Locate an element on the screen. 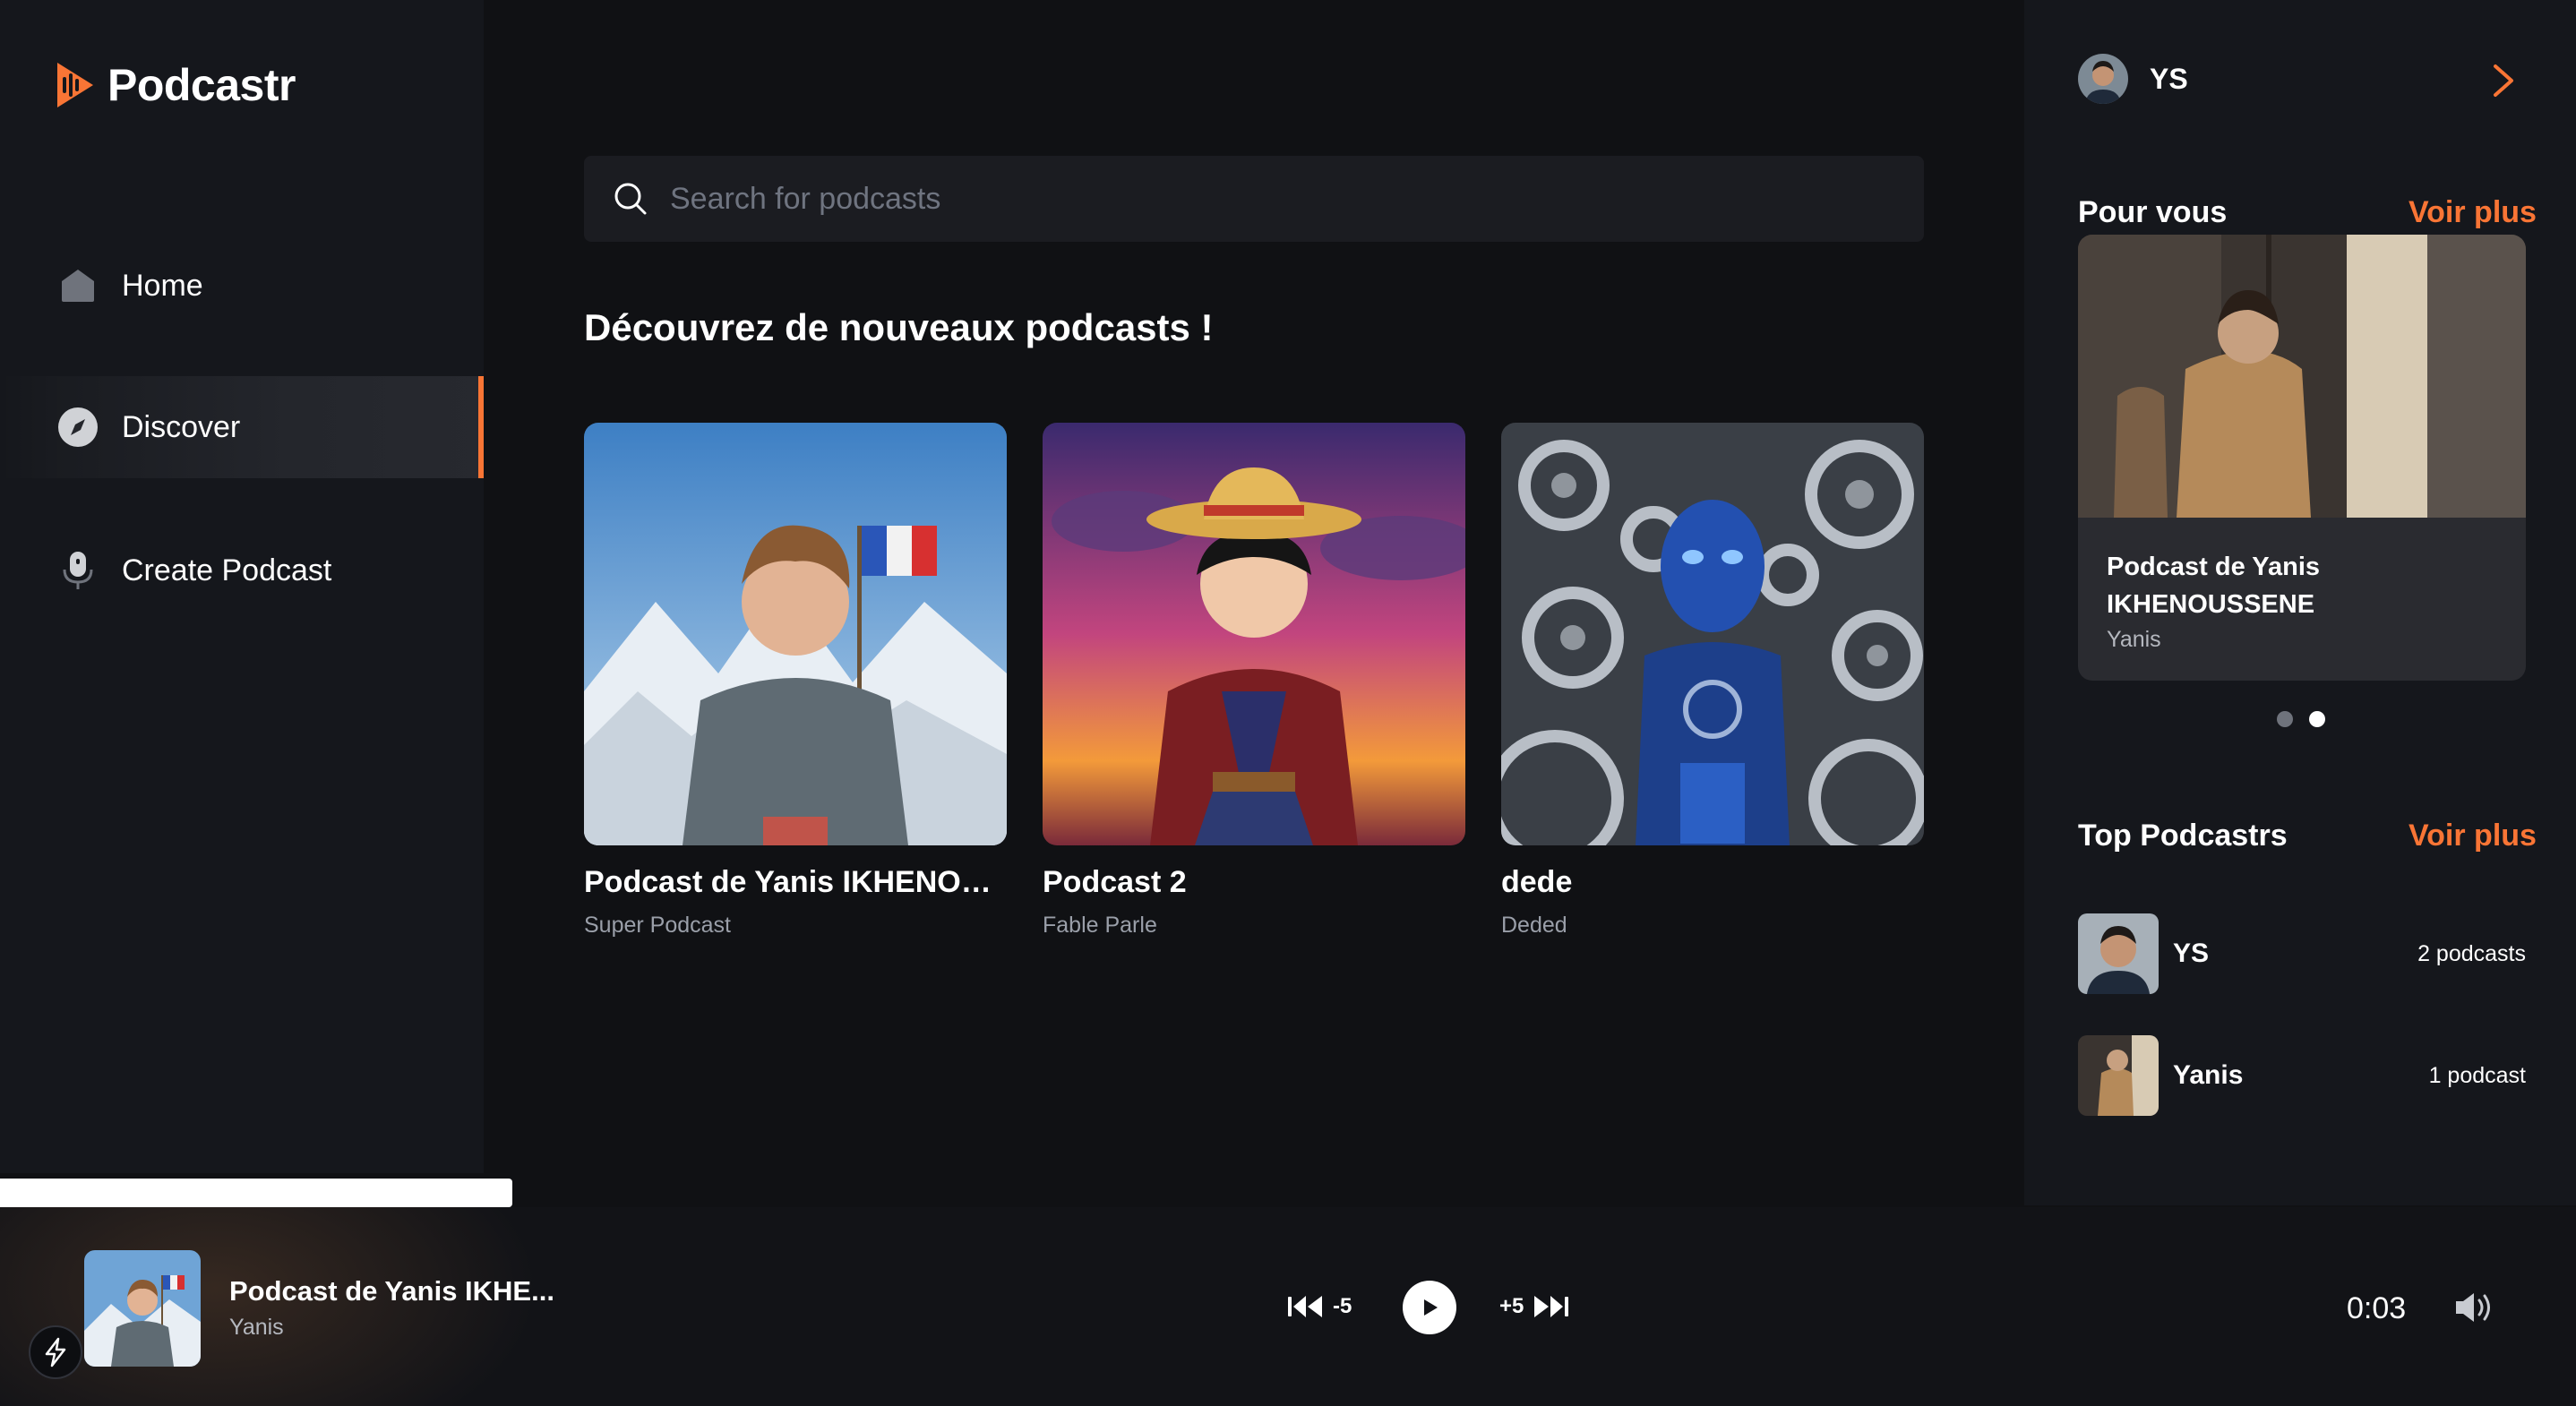  search-icon is located at coordinates (630, 199).